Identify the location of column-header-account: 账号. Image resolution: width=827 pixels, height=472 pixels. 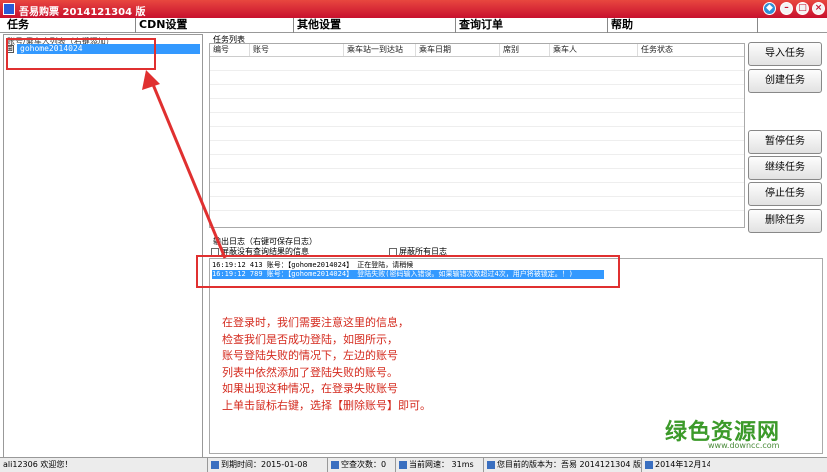
(297, 50).